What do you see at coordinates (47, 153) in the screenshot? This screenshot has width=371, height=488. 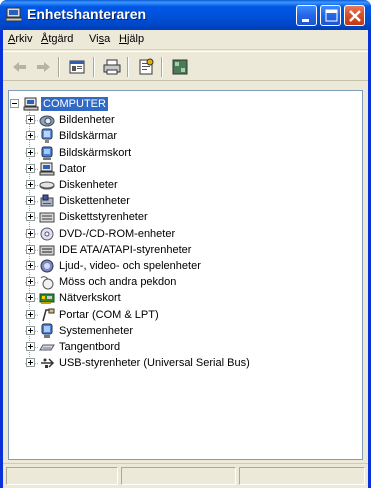 I see `display-adapter-icon` at bounding box center [47, 153].